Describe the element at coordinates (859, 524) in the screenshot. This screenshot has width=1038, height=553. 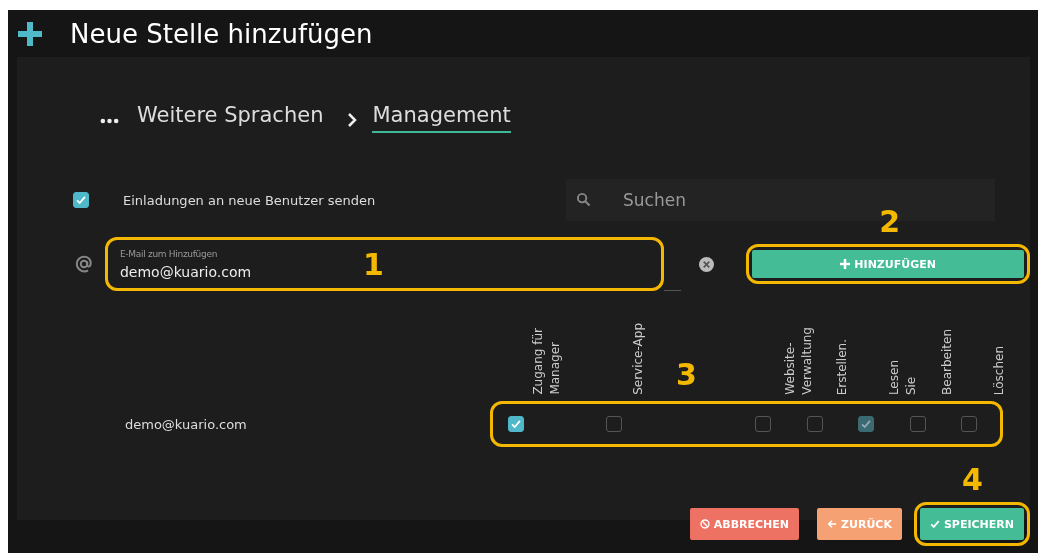
I see `action-button: ZURÜCK` at that location.